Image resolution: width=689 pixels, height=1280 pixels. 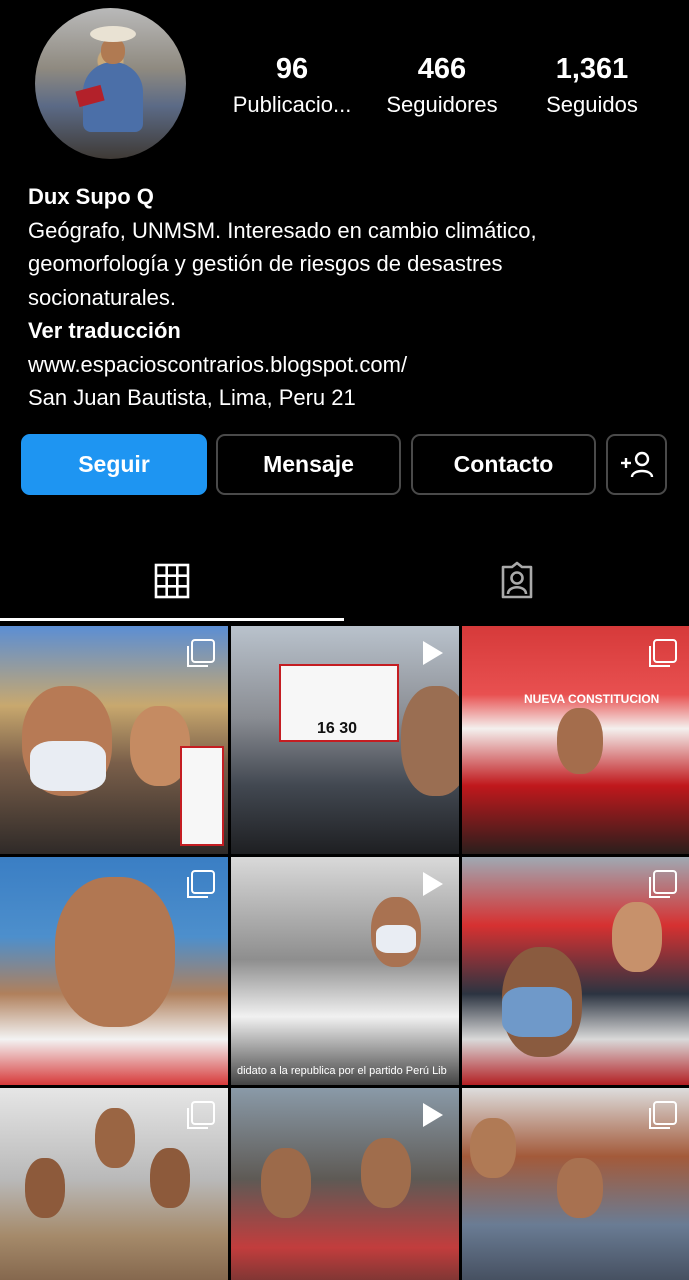 What do you see at coordinates (308, 464) in the screenshot?
I see `message-button: Mensaje` at bounding box center [308, 464].